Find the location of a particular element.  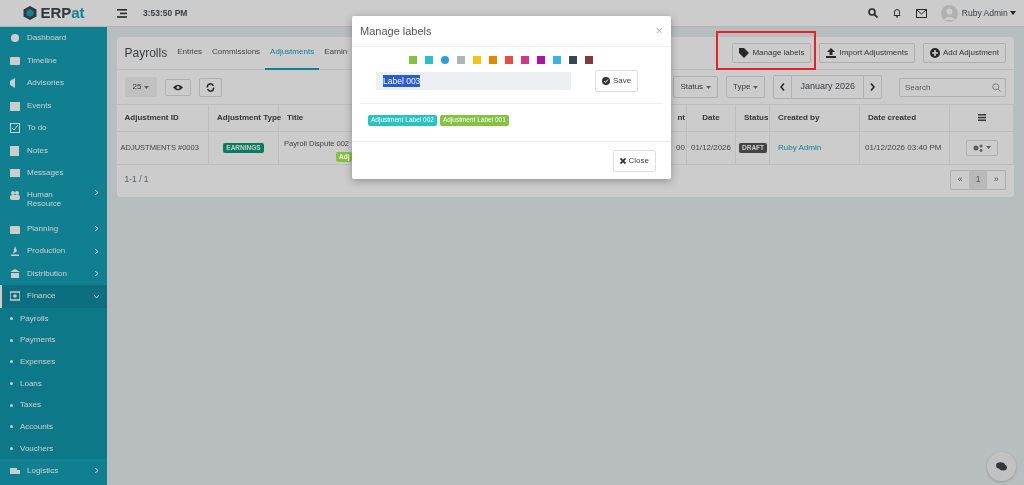

sidebar-item: Events is located at coordinates (53, 105).